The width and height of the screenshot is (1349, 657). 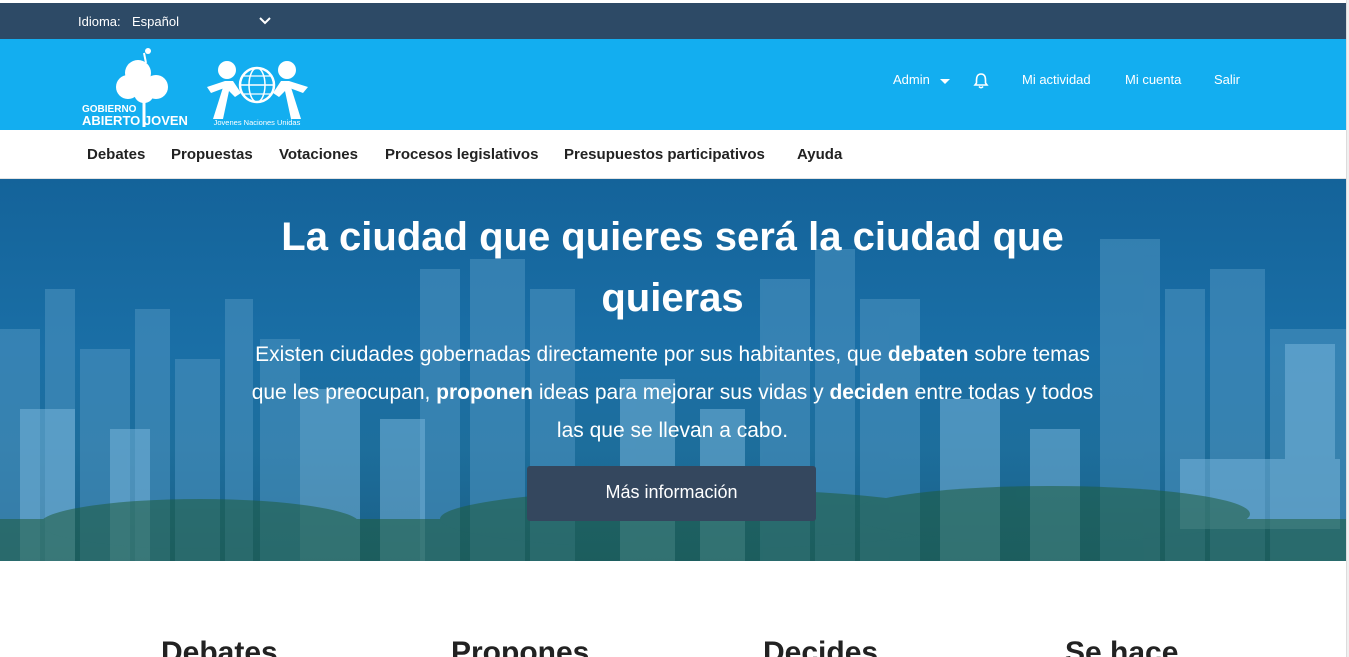 I want to click on step-title-se-hace: Se hace, so click(x=1122, y=646).